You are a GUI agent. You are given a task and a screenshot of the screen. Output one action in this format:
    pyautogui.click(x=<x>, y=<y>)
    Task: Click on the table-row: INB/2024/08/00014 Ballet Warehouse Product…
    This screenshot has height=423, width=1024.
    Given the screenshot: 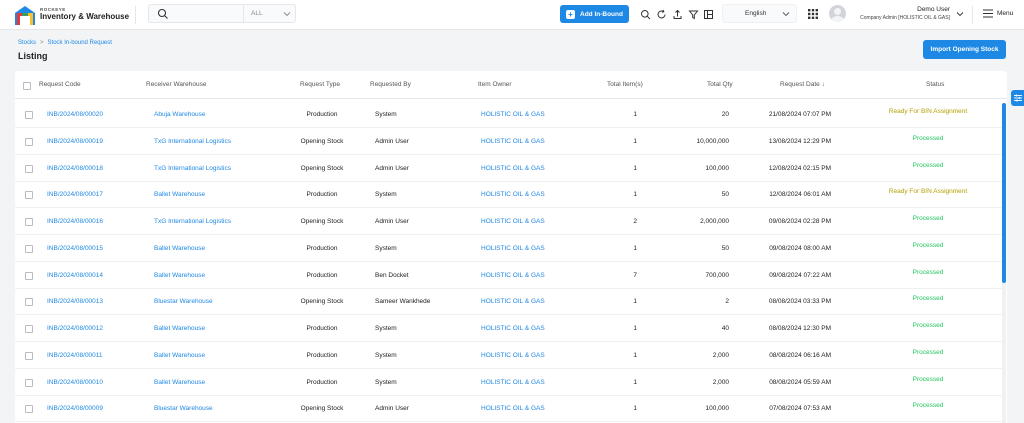 What is the action you would take?
    pyautogui.click(x=509, y=275)
    